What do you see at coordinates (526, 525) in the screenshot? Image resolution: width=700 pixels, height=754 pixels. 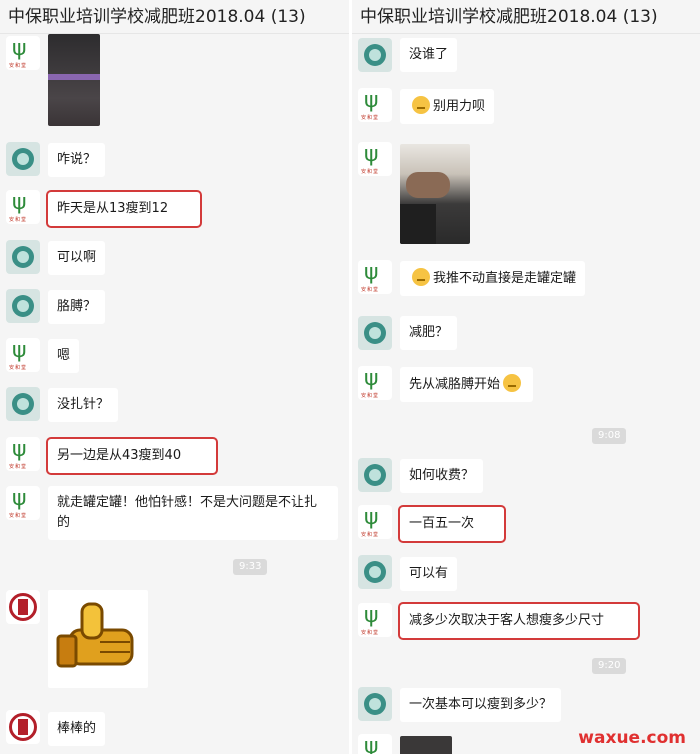 I see `message-row: ψ 安和堂 一百五一次` at bounding box center [526, 525].